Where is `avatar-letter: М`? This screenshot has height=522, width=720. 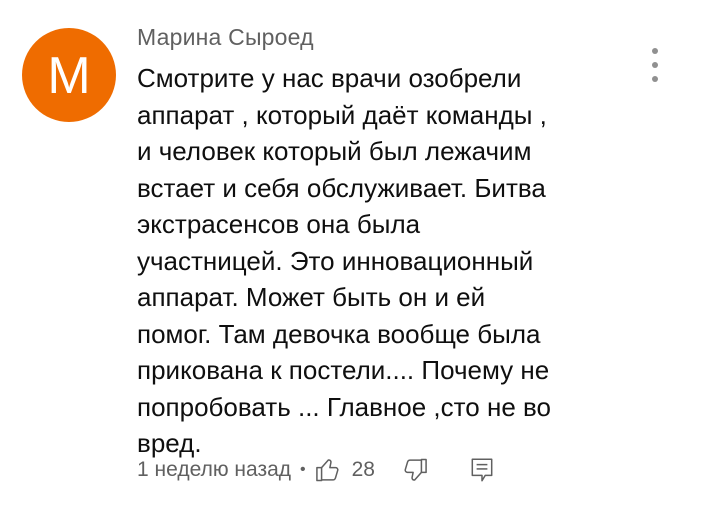 avatar-letter: М is located at coordinates (69, 76).